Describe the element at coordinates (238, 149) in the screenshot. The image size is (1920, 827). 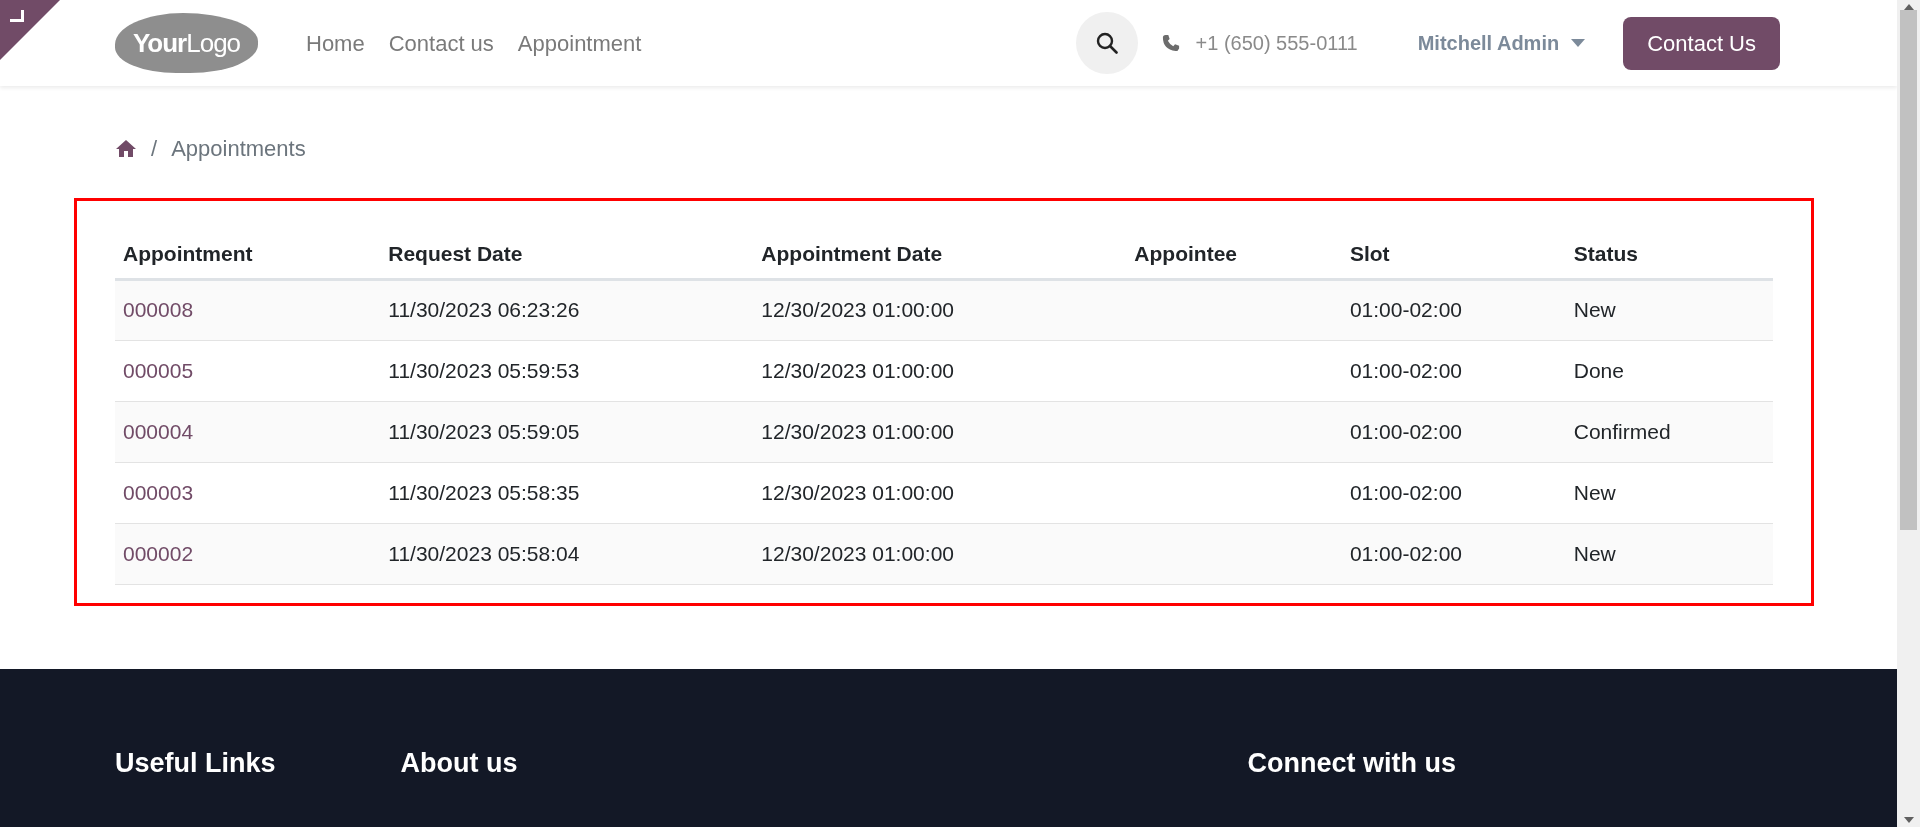
I see `breadcrumb-current: Appointments` at that location.